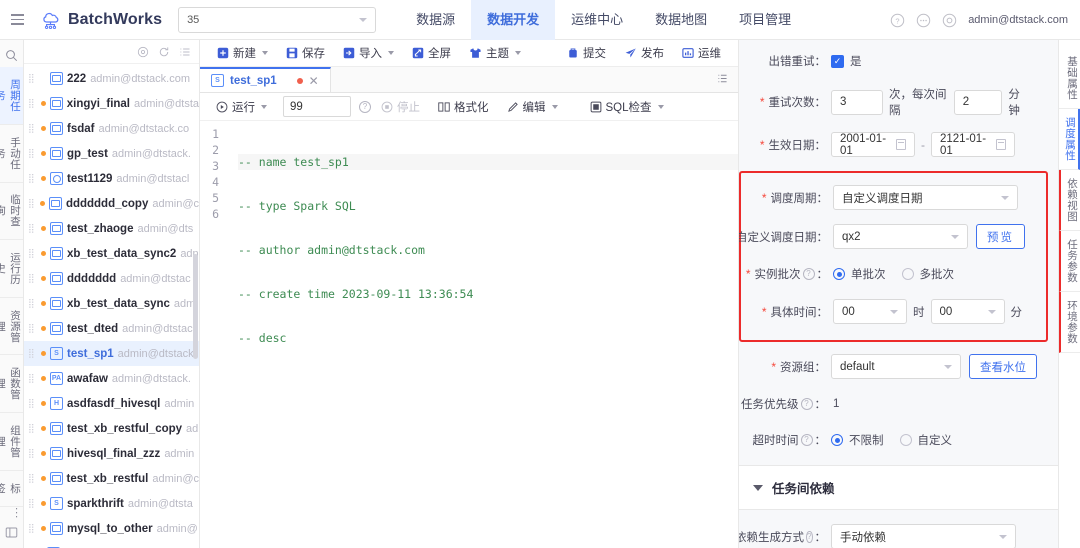 The image size is (1080, 548). What do you see at coordinates (787, 274) in the screenshot?
I see `instance-batch-label: 实例批次 ? ：` at bounding box center [787, 274].